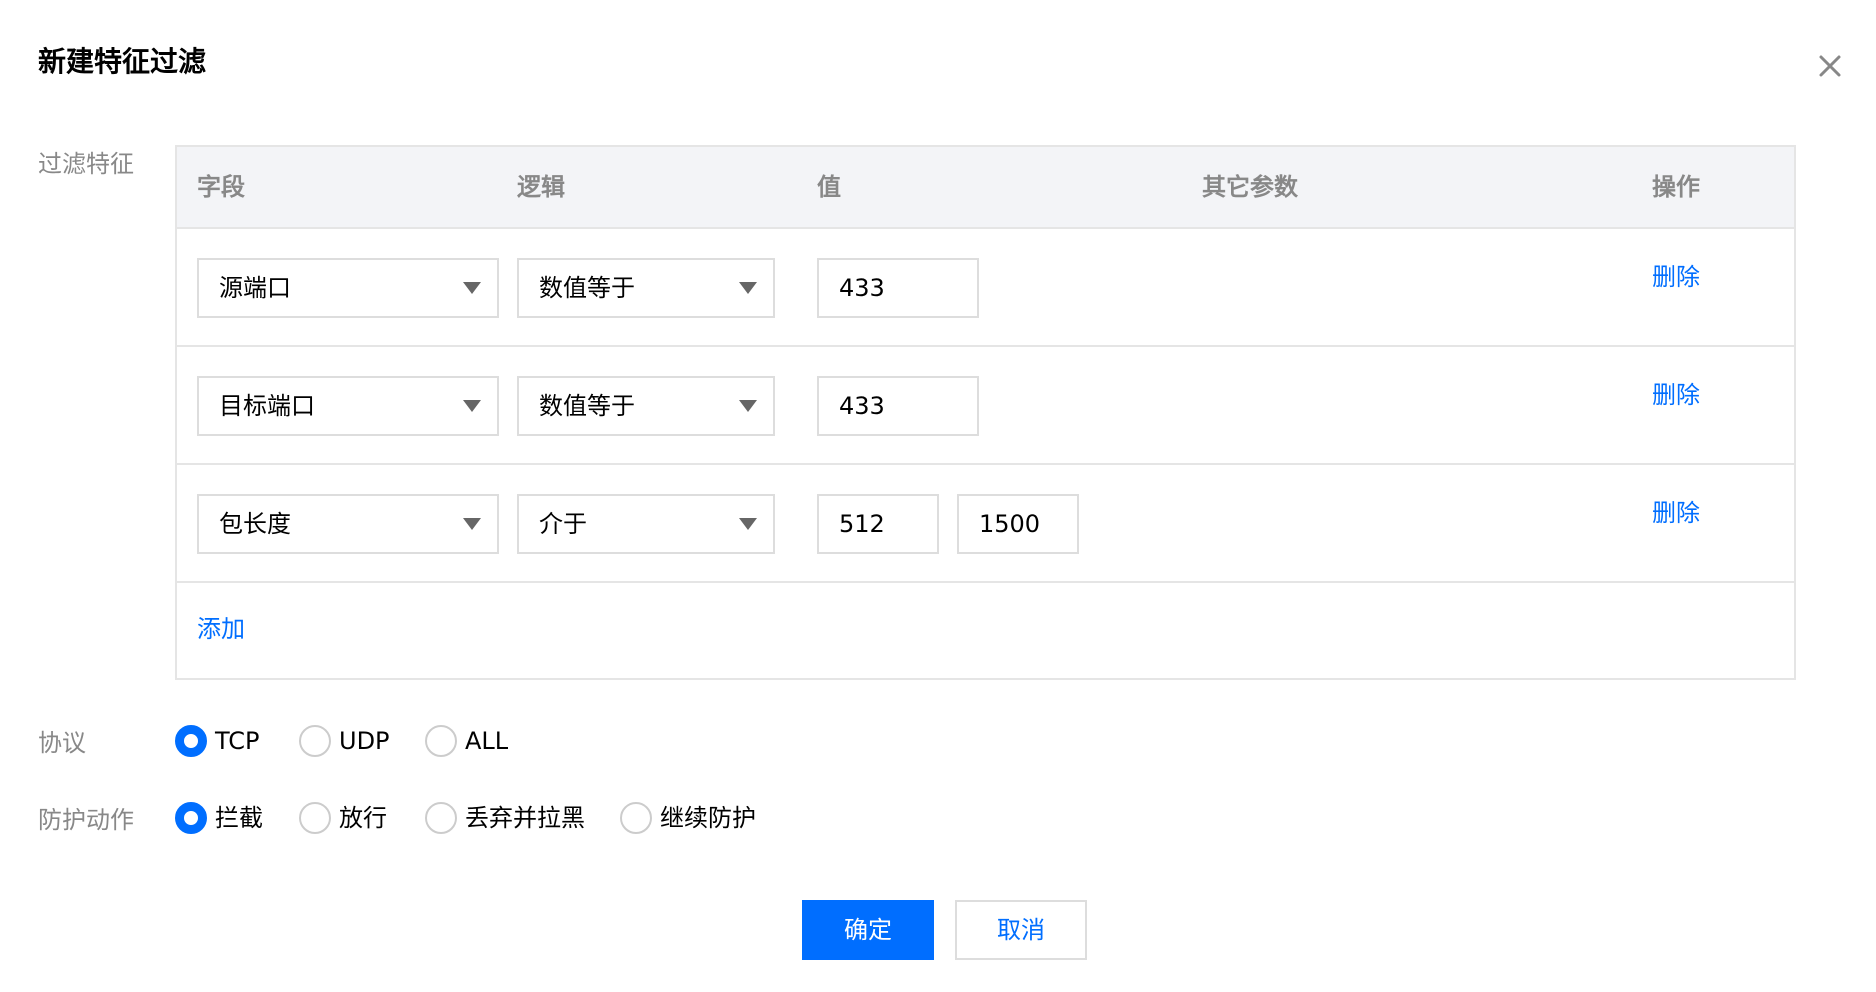  Describe the element at coordinates (267, 406) in the screenshot. I see `field-select-value: 目标端口` at that location.